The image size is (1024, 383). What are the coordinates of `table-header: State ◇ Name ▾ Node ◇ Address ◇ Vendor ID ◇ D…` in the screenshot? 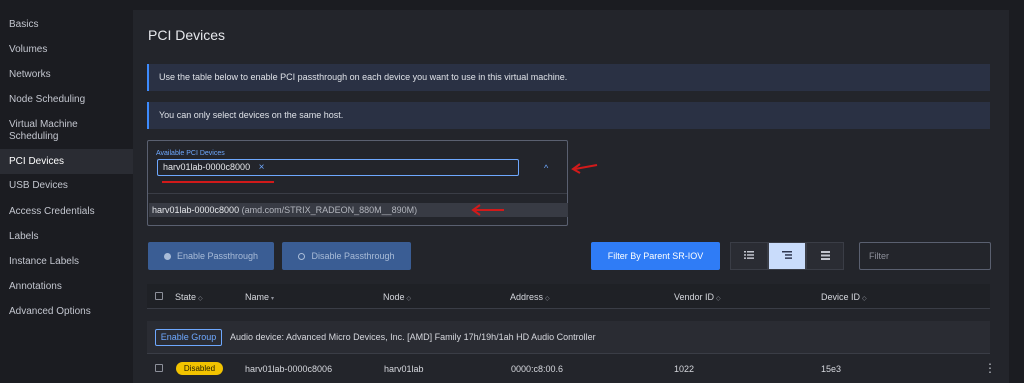 It's located at (568, 296).